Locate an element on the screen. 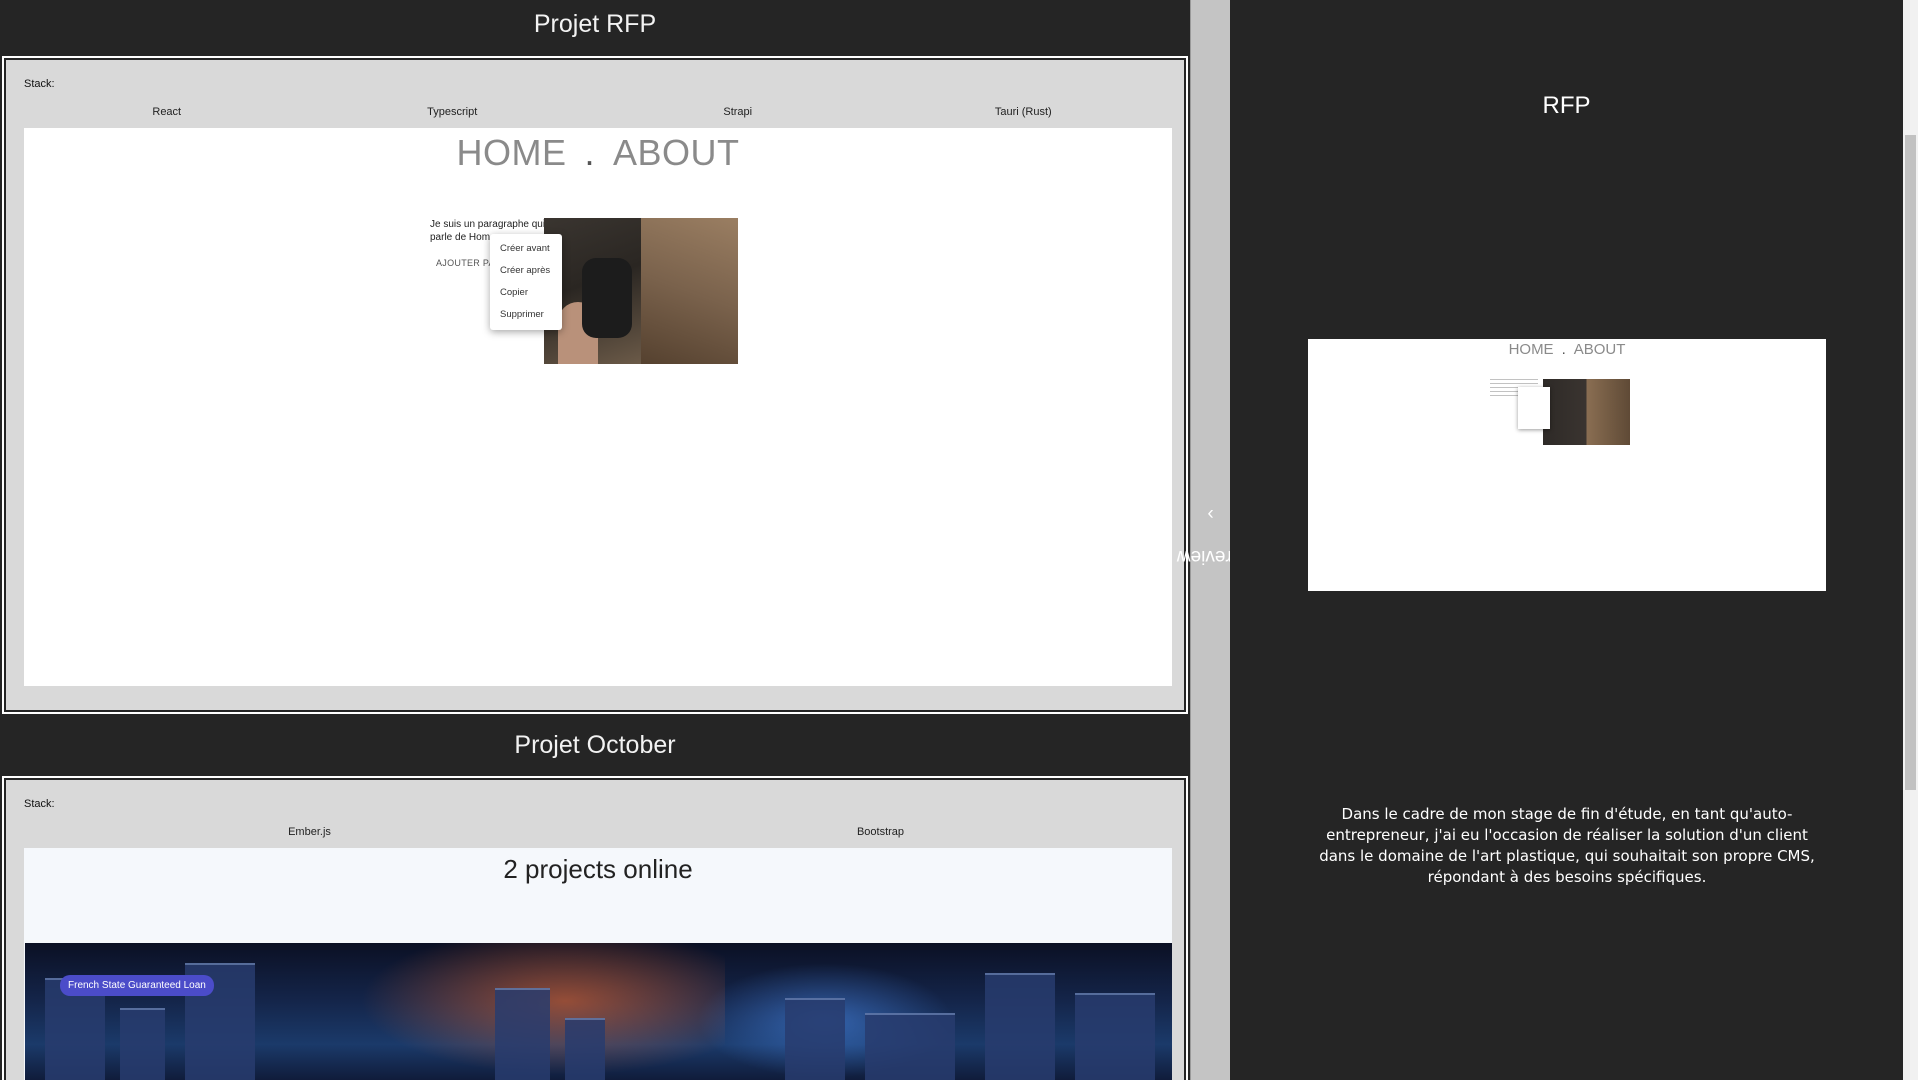 The image size is (1918, 1080). preview-title: RFP is located at coordinates (1566, 105).